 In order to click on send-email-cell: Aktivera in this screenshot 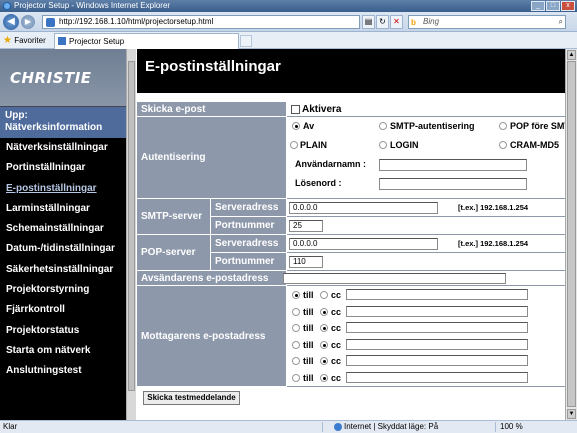, I will do `click(426, 109)`.